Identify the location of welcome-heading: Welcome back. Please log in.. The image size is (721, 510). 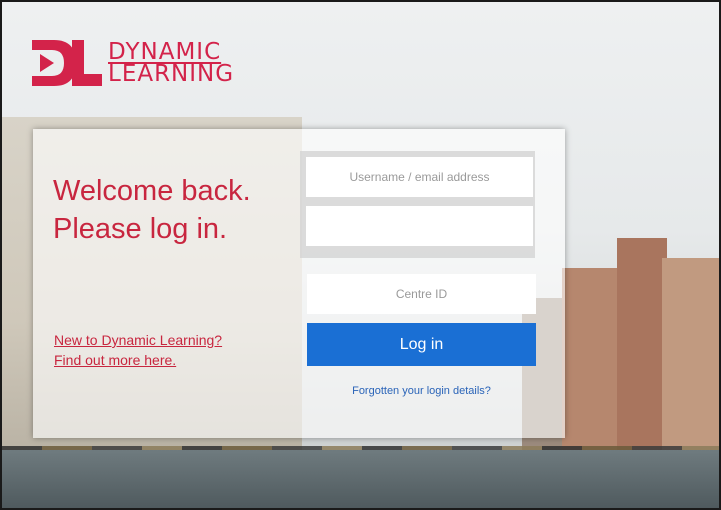
(152, 210).